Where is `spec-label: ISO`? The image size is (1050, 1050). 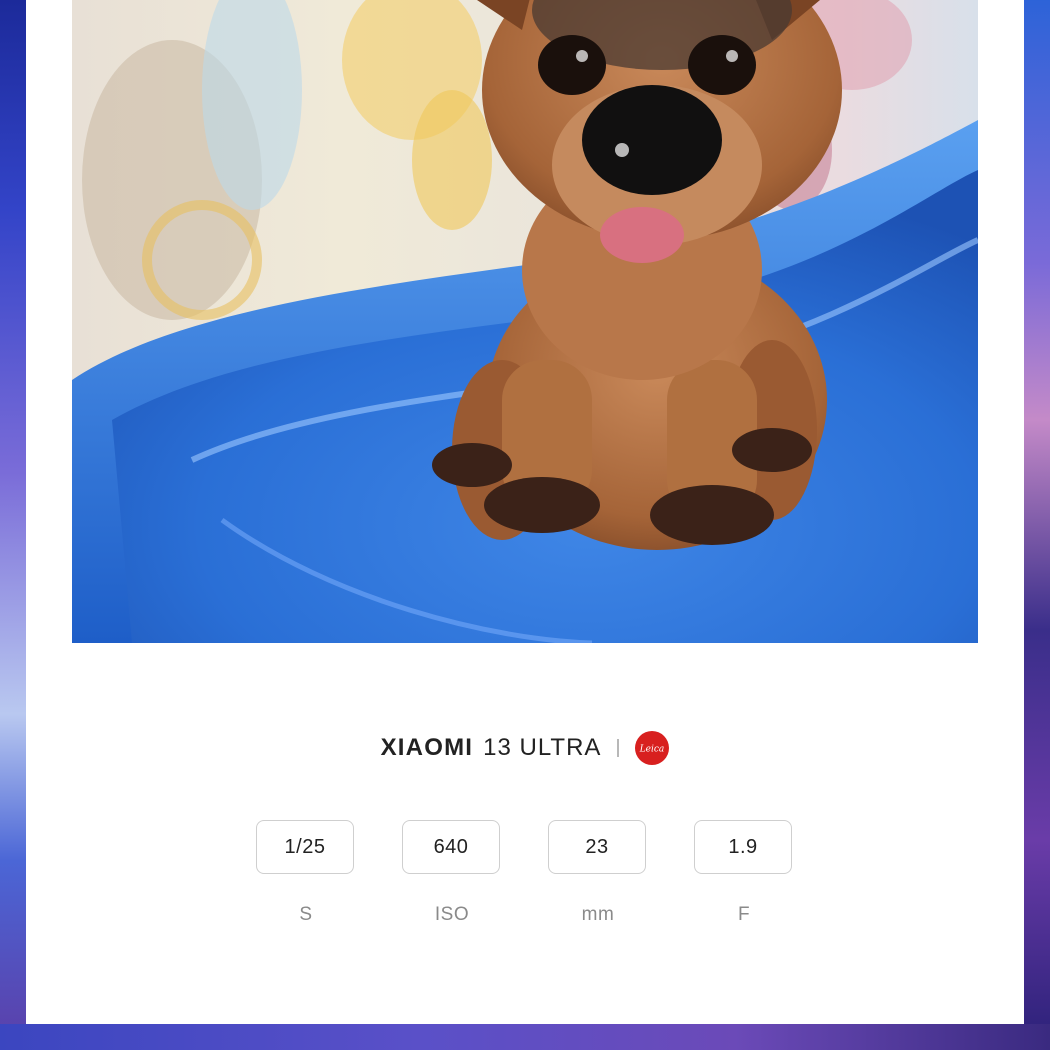
spec-label: ISO is located at coordinates (452, 914).